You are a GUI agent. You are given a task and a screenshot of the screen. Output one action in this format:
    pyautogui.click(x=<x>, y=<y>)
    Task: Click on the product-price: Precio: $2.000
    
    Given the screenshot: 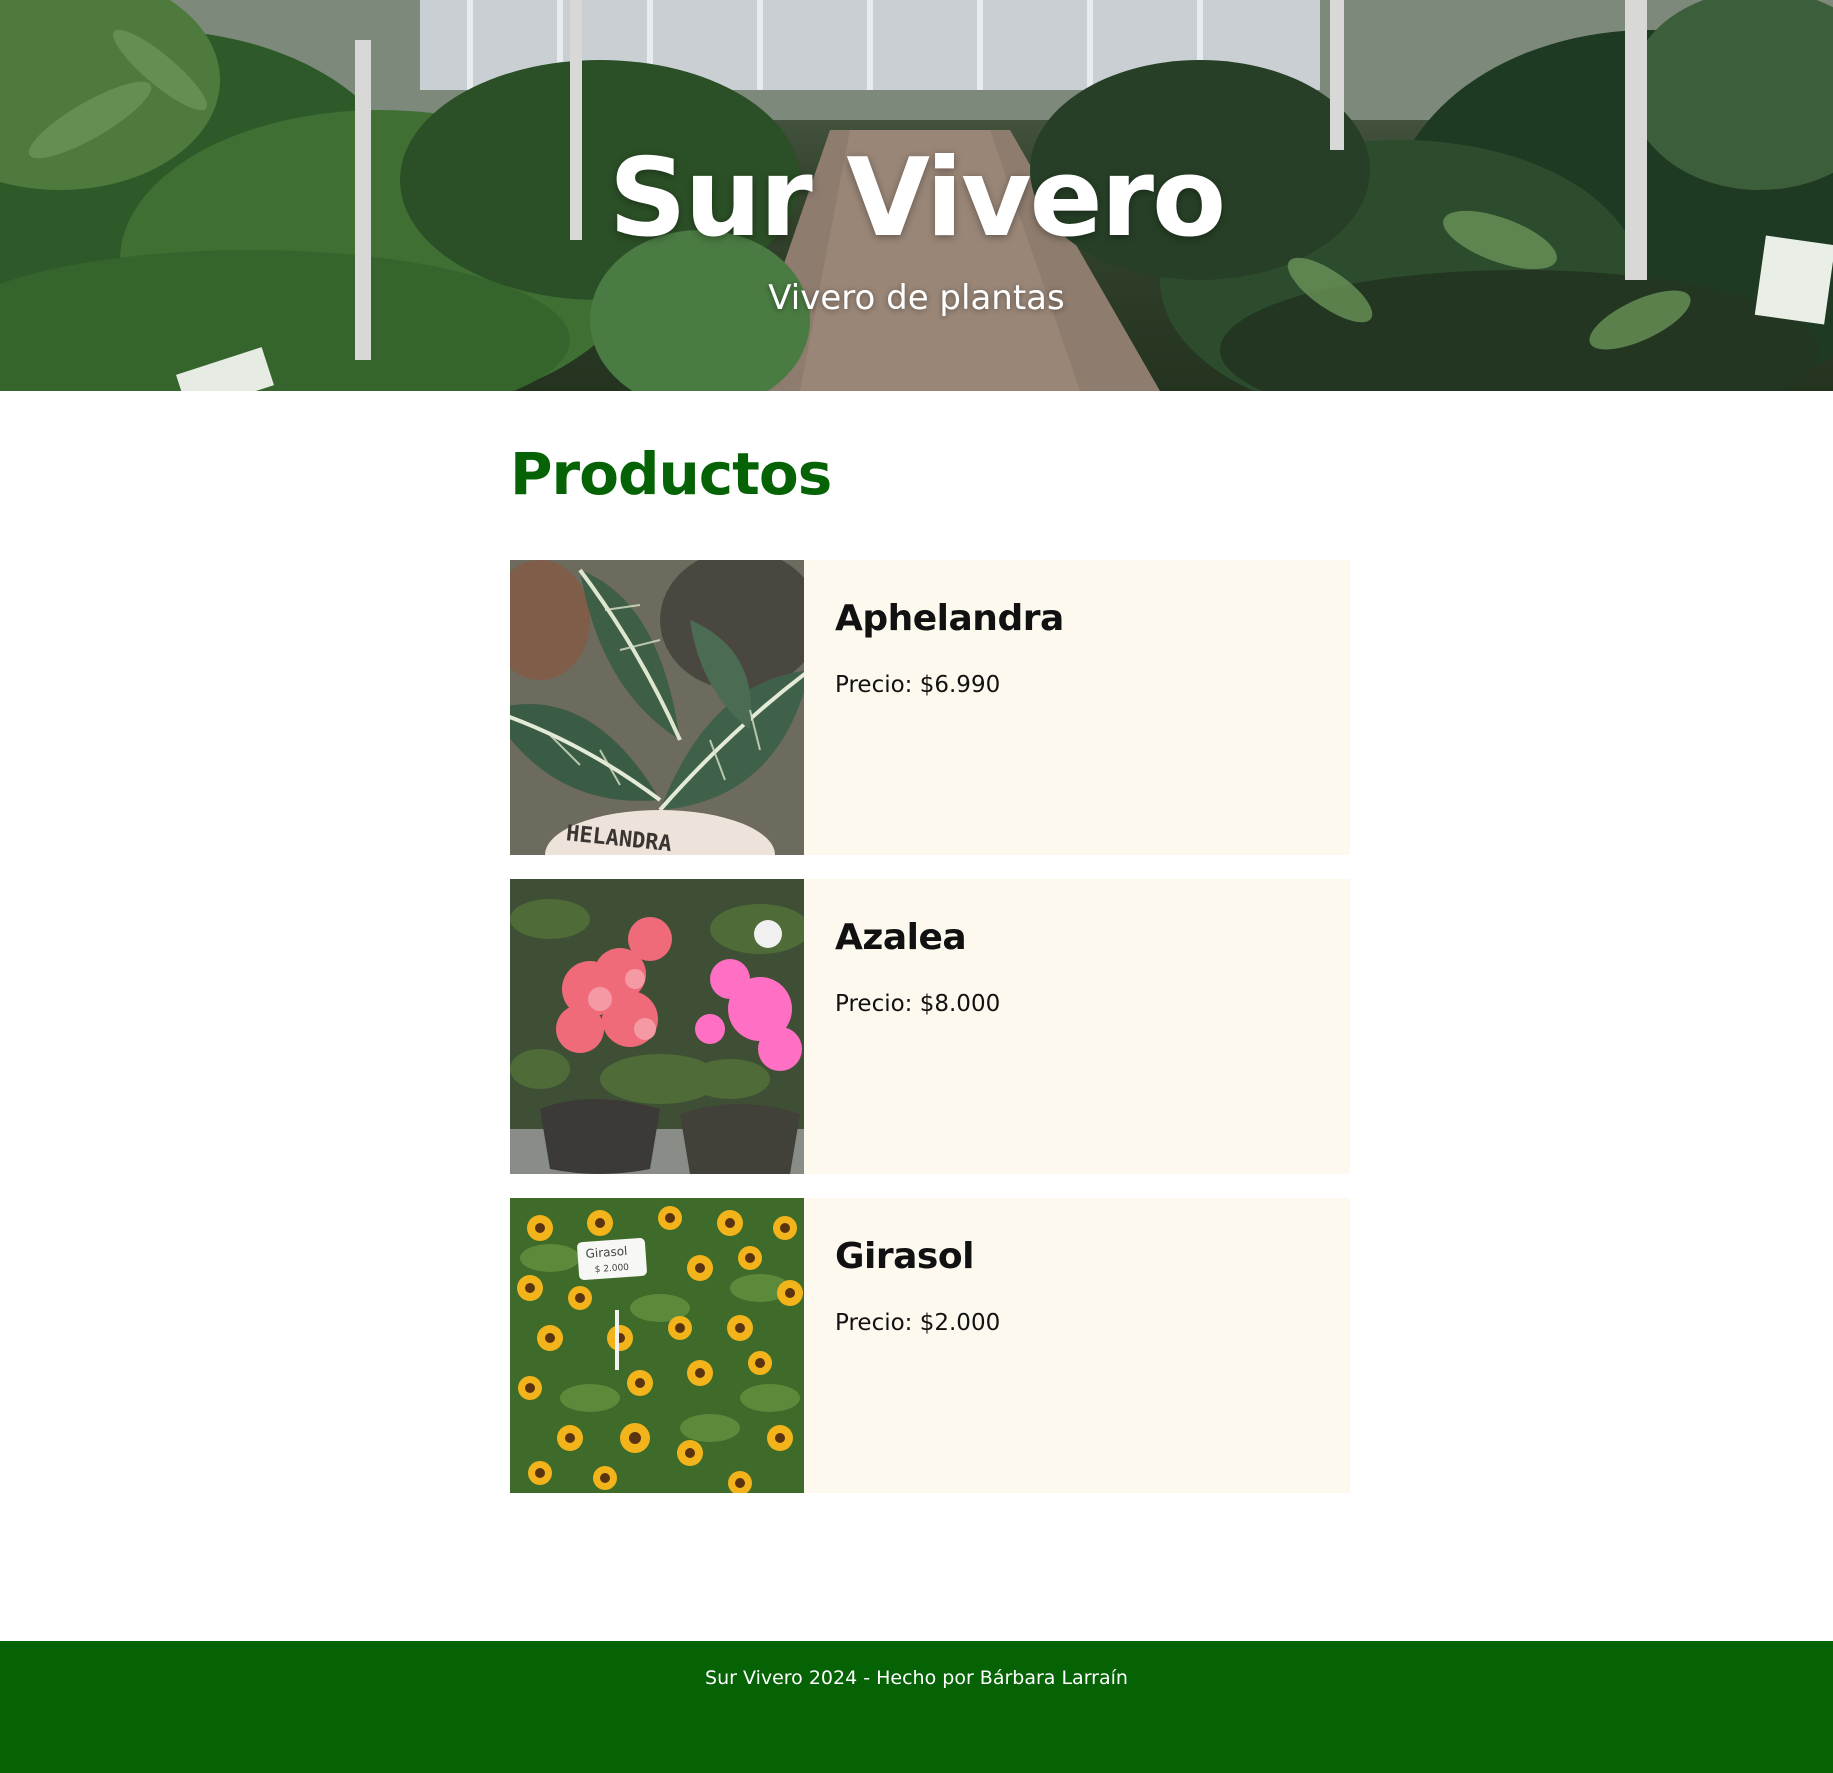 What is the action you would take?
    pyautogui.click(x=918, y=1323)
    